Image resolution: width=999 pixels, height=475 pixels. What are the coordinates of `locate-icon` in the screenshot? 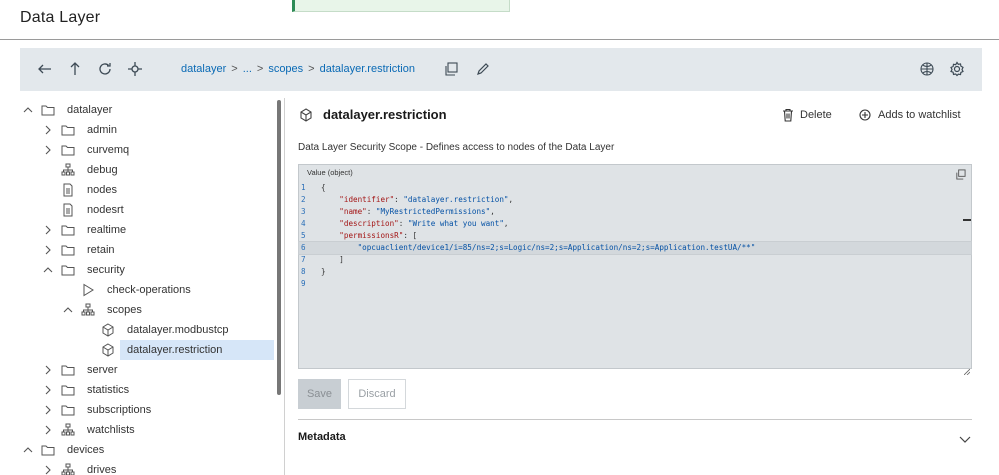 It's located at (135, 69).